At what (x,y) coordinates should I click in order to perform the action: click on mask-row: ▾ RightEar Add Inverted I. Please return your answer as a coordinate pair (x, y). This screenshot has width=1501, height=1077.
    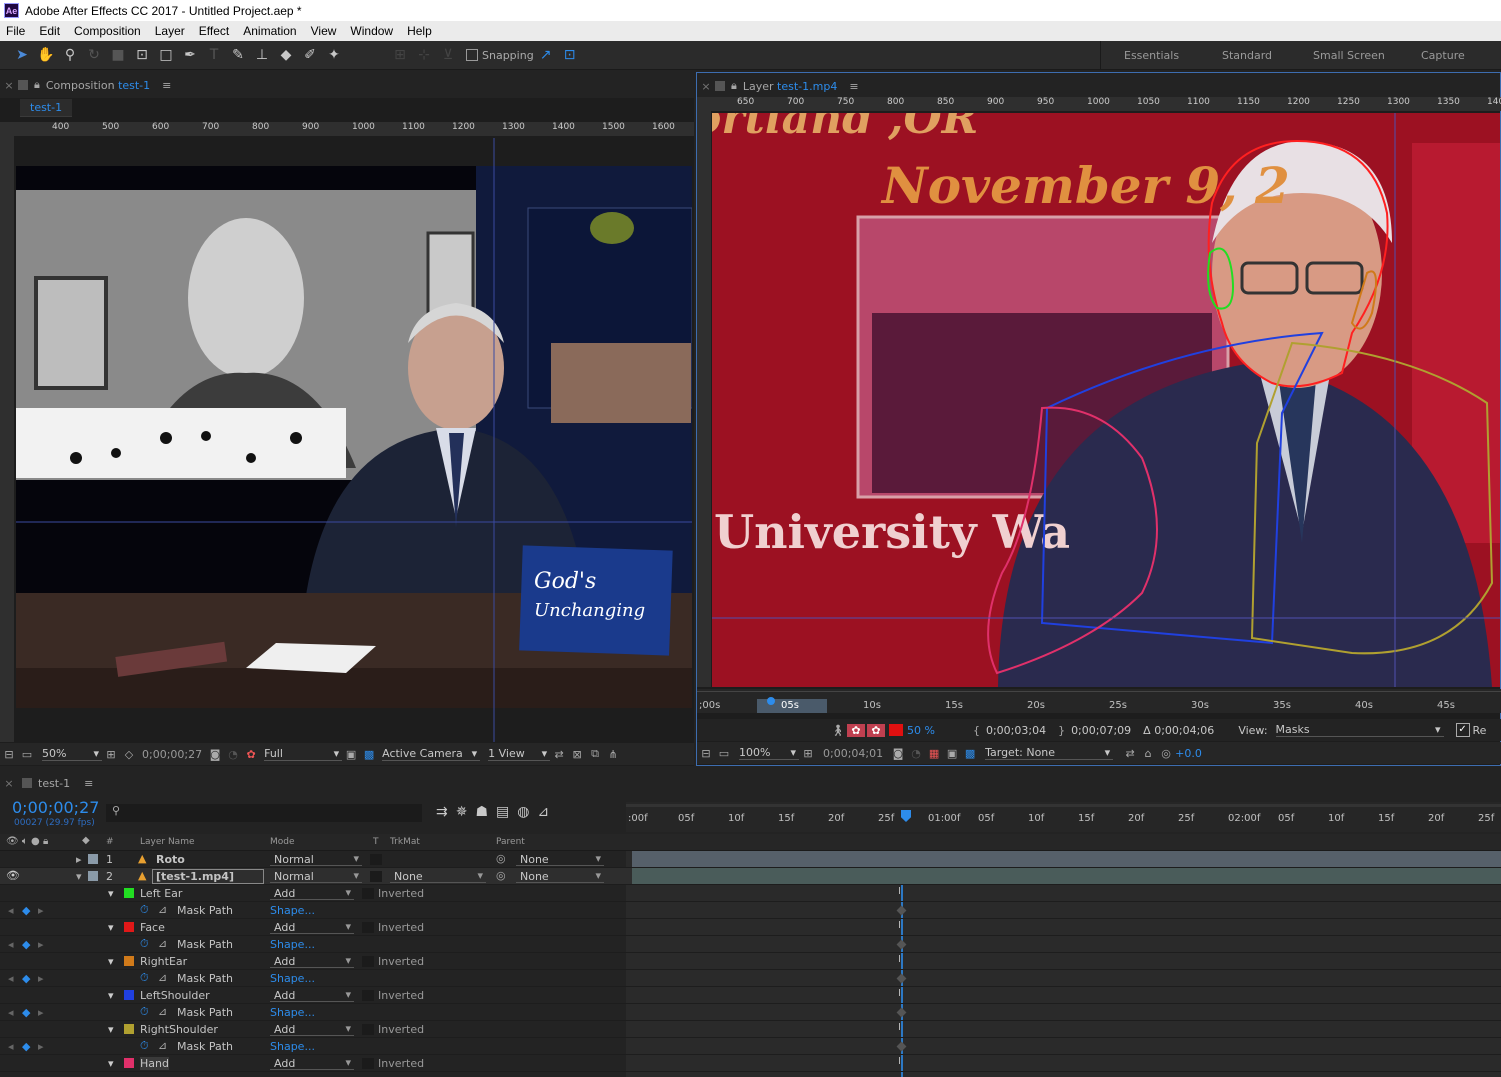
    Looking at the image, I should click on (750, 961).